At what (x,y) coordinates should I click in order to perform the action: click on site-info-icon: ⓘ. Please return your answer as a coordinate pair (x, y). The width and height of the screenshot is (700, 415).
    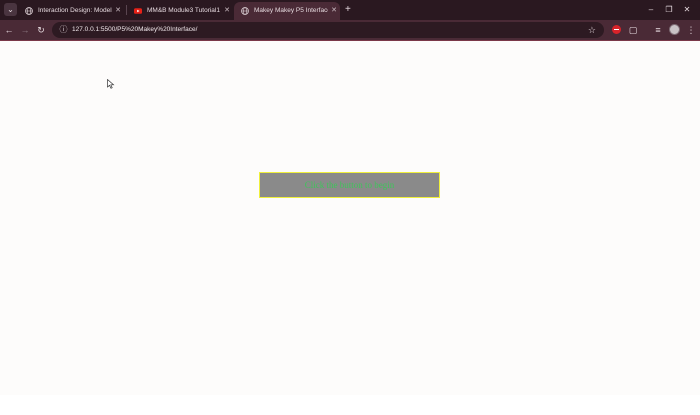
    Looking at the image, I should click on (63, 30).